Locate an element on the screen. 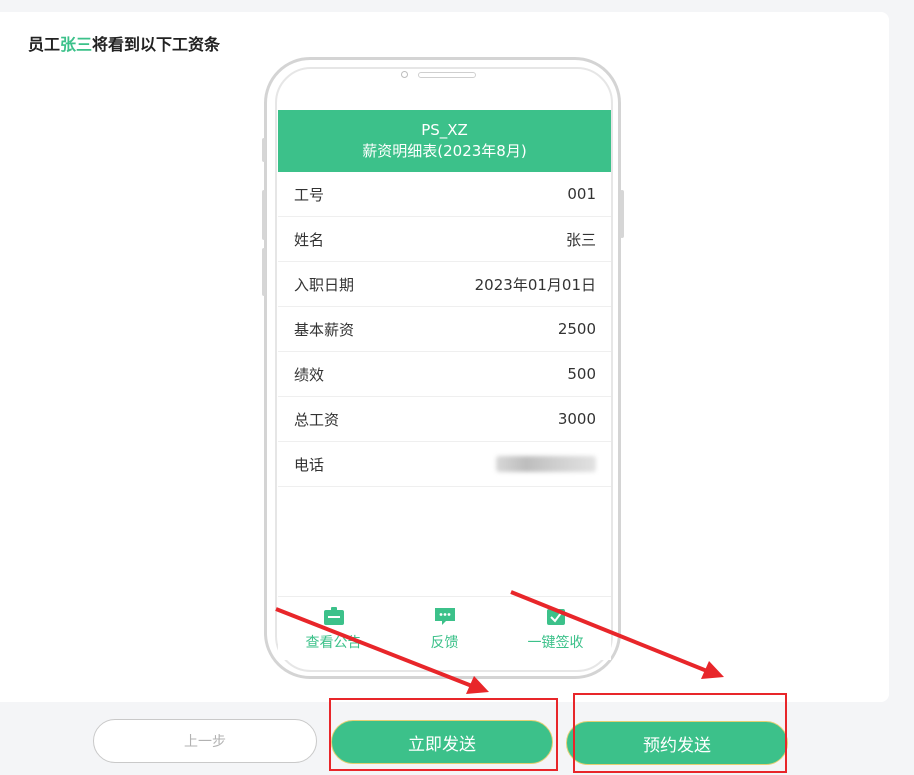 The height and width of the screenshot is (775, 914). company-name: PS_XZ is located at coordinates (444, 130).